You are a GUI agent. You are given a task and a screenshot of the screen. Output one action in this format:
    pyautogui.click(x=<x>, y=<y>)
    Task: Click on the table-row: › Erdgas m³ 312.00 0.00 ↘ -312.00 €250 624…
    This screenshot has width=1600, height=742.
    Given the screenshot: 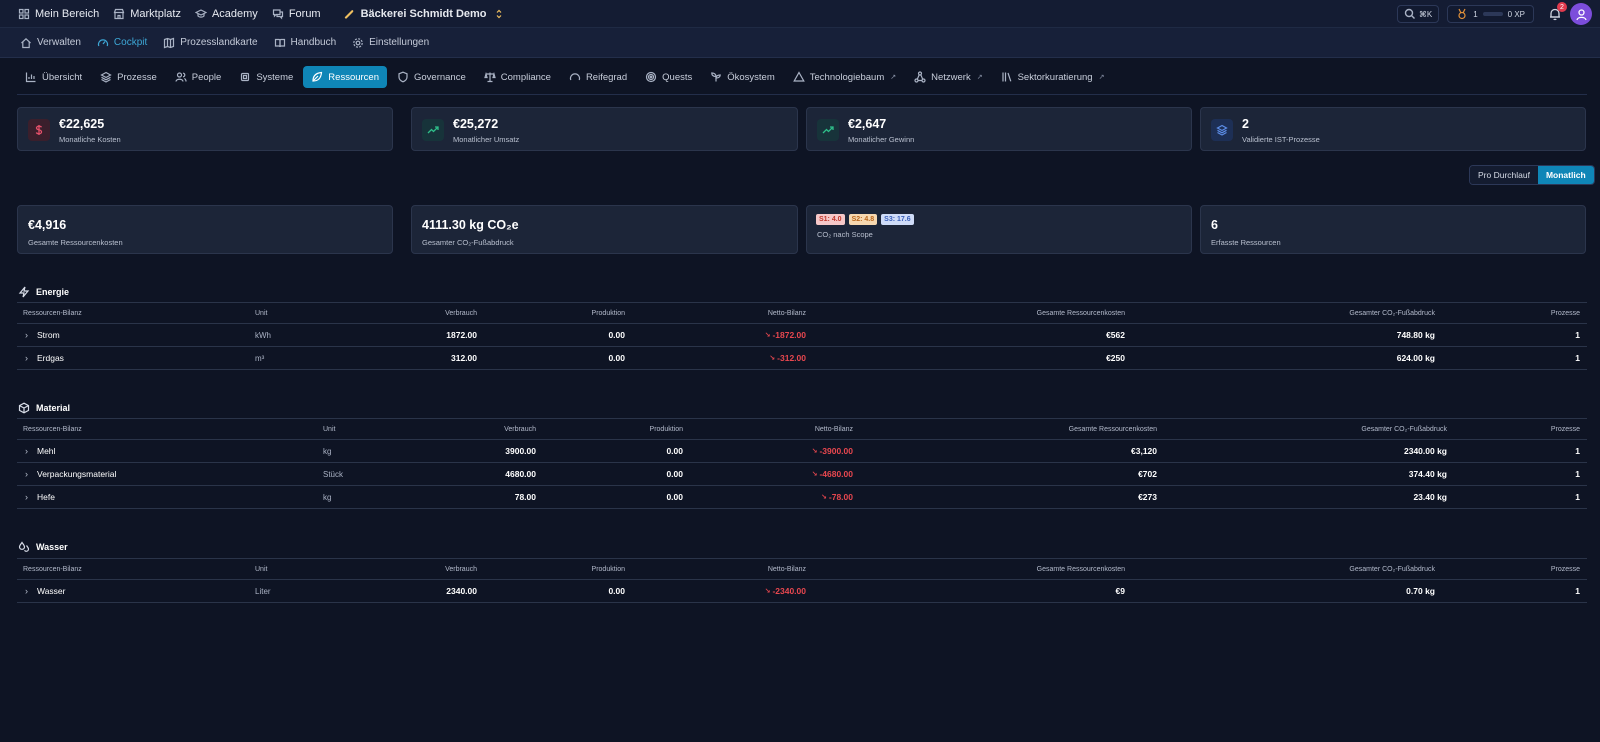 What is the action you would take?
    pyautogui.click(x=802, y=358)
    